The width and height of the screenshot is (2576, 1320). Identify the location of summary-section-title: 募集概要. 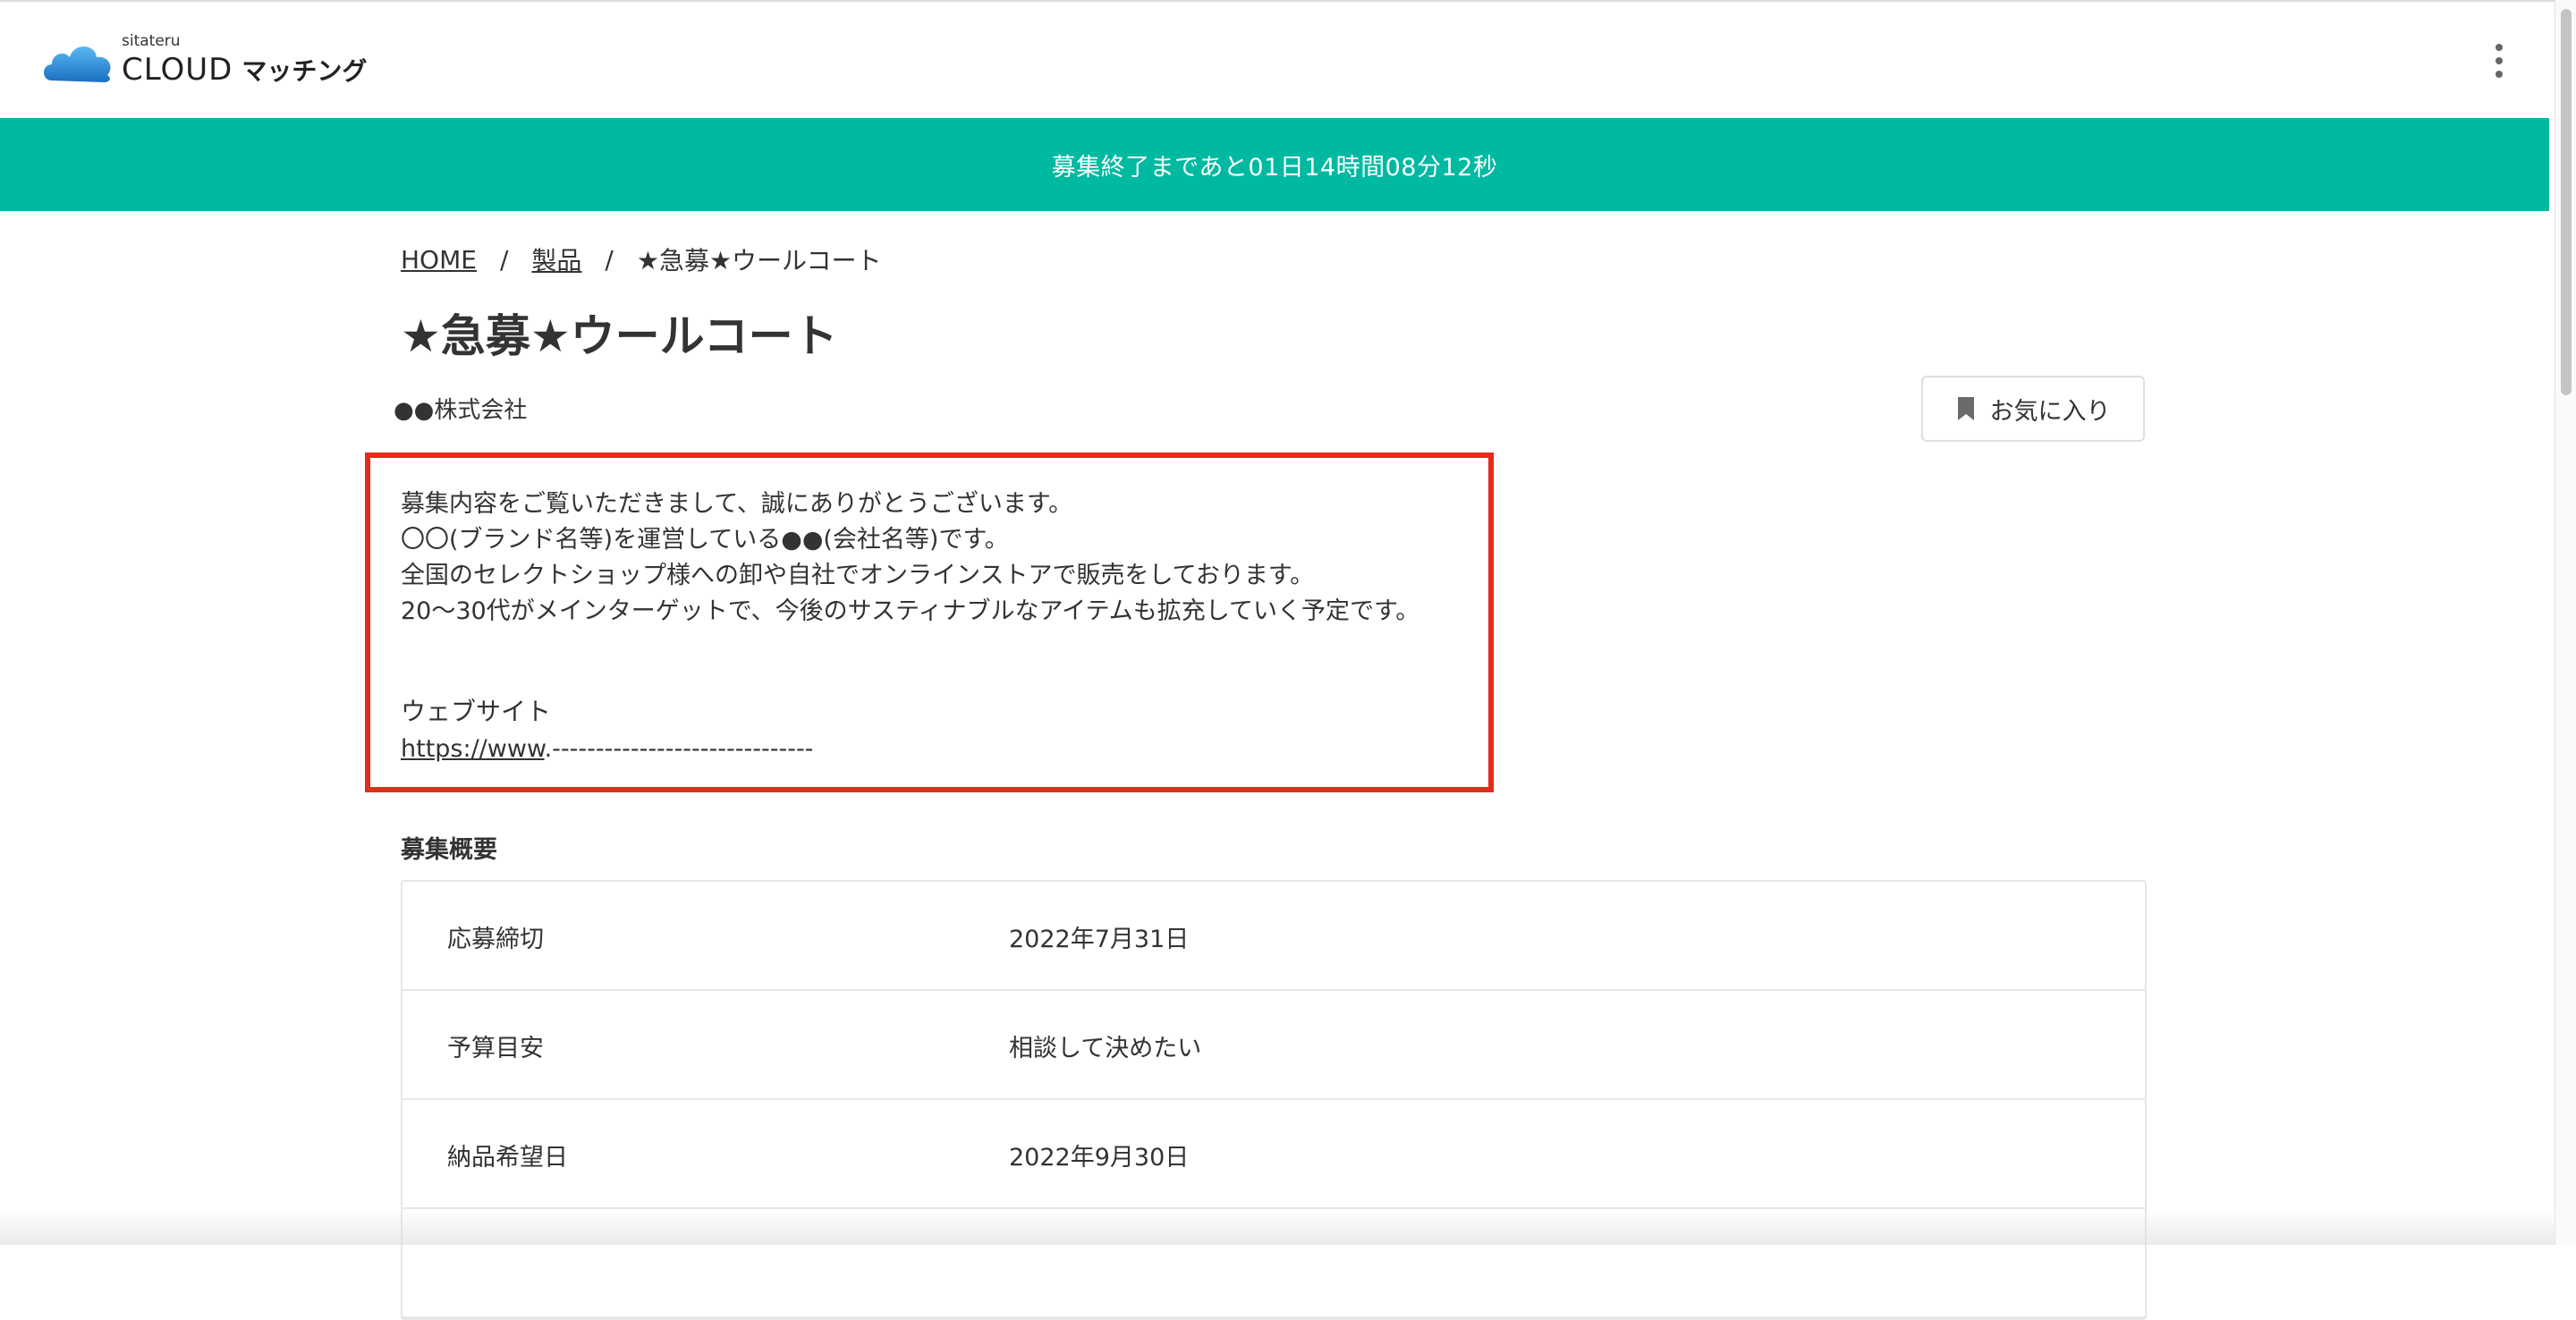
(449, 850).